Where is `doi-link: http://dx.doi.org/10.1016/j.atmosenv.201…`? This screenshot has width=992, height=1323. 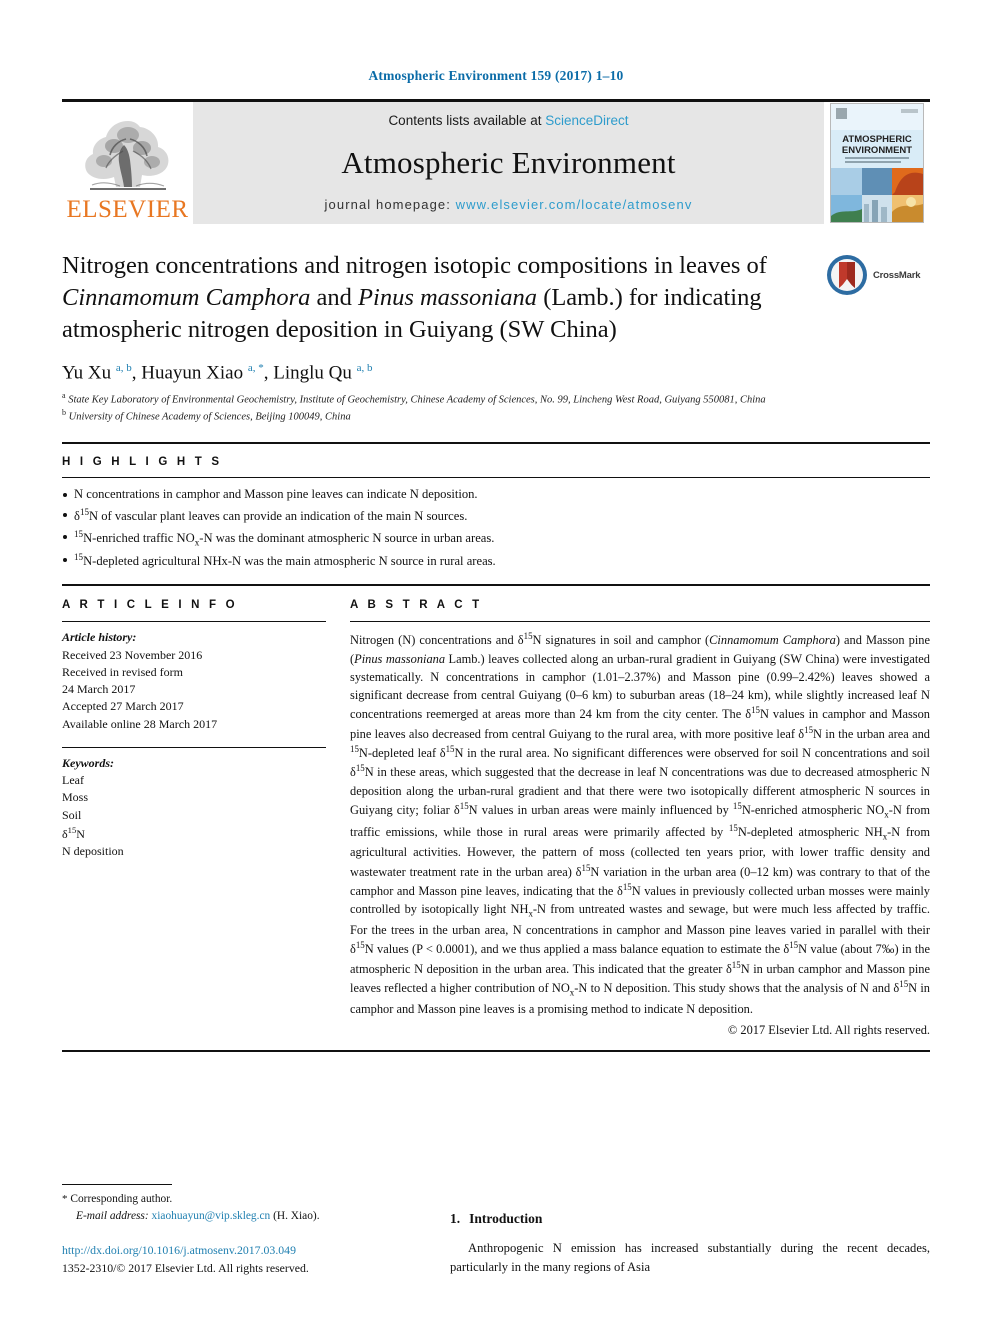 doi-link: http://dx.doi.org/10.1016/j.atmosenv.201… is located at coordinates (236, 1250).